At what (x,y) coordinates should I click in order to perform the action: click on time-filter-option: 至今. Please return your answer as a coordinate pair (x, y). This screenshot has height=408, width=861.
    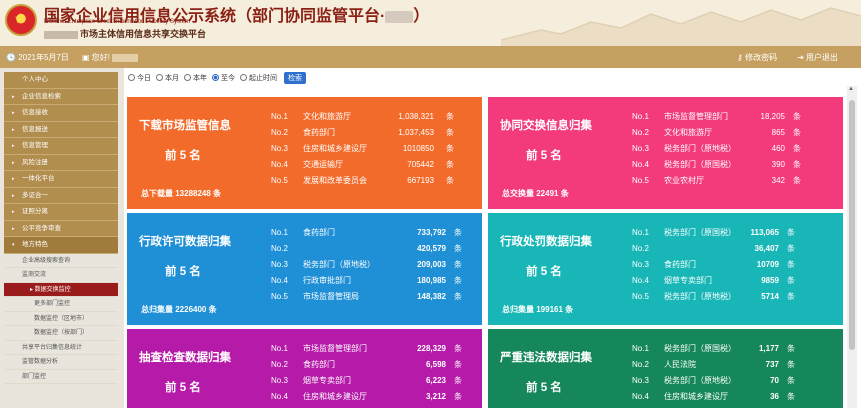
    Looking at the image, I should click on (223, 78).